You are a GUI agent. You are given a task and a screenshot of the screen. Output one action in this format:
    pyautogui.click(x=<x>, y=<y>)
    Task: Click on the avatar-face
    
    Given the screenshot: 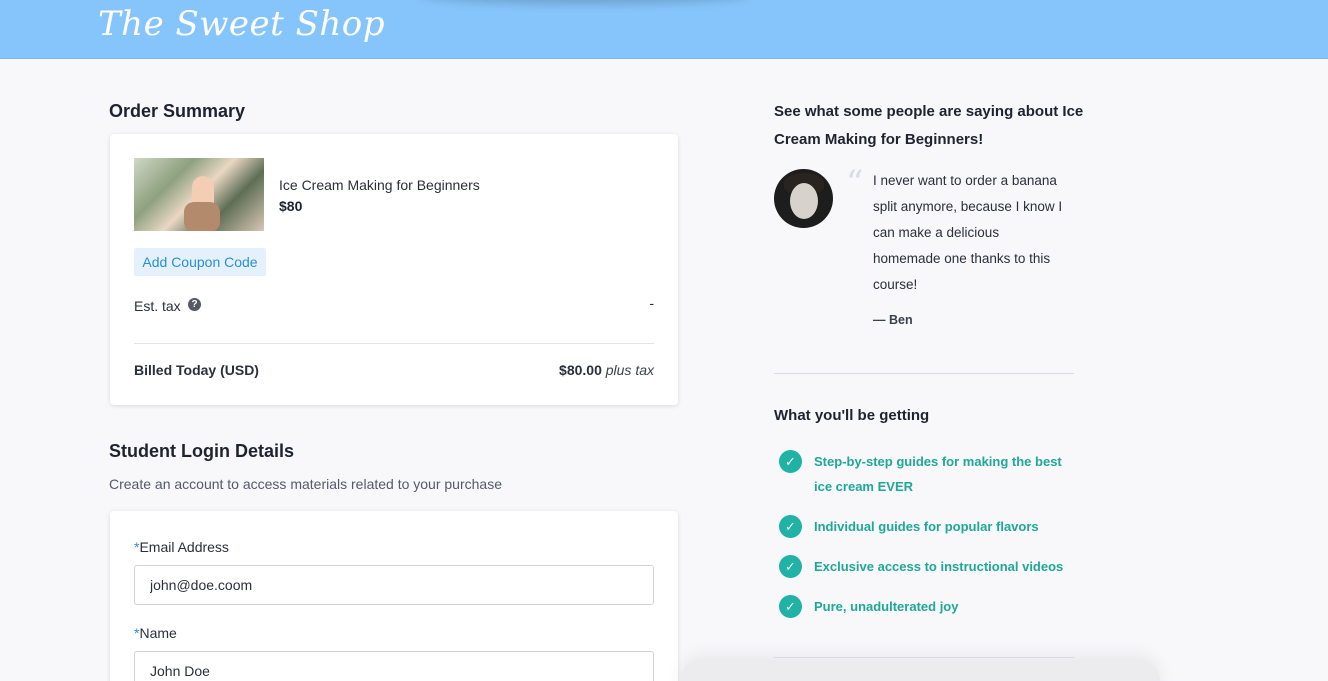 What is the action you would take?
    pyautogui.click(x=804, y=201)
    